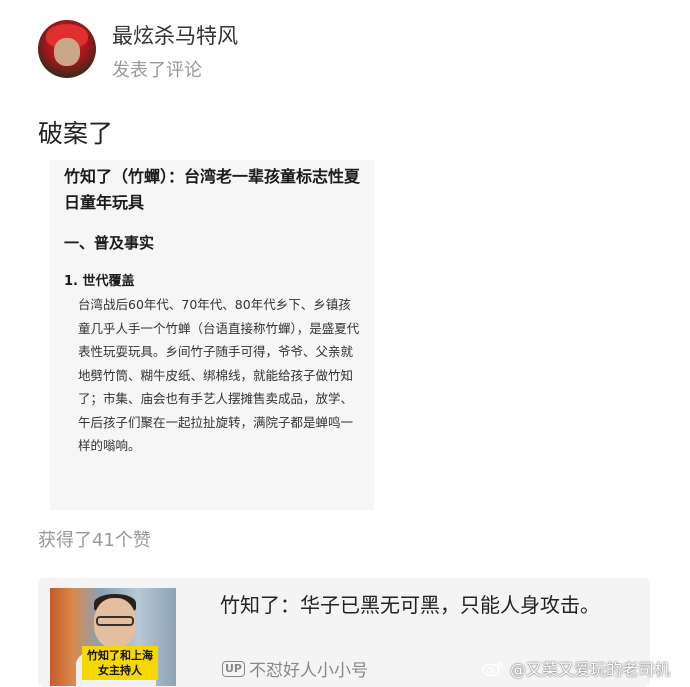 The height and width of the screenshot is (687, 690). What do you see at coordinates (590, 669) in the screenshot?
I see `watermark-text: @又菜又爱玩的老司机` at bounding box center [590, 669].